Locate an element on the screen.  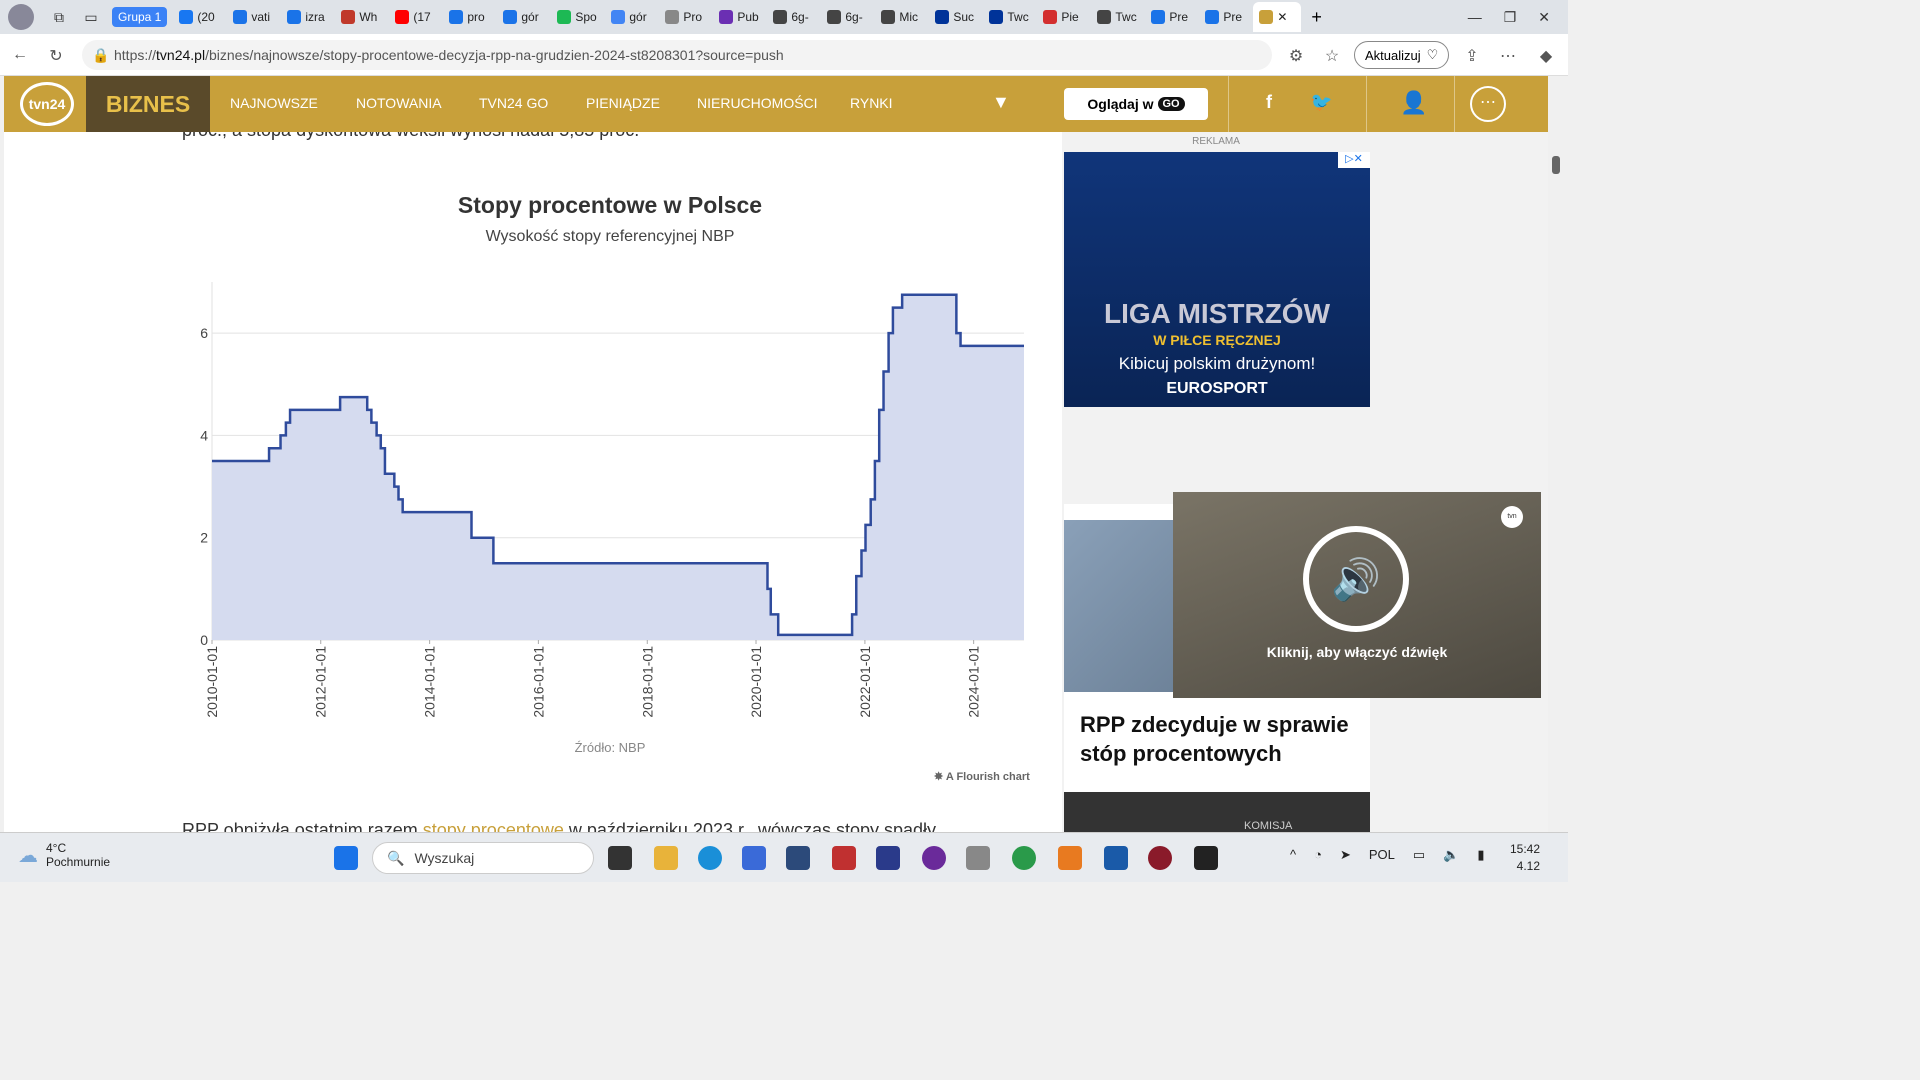
ad-subtitle: W PIŁCE RĘCZNEJ is located at coordinates (1217, 340).